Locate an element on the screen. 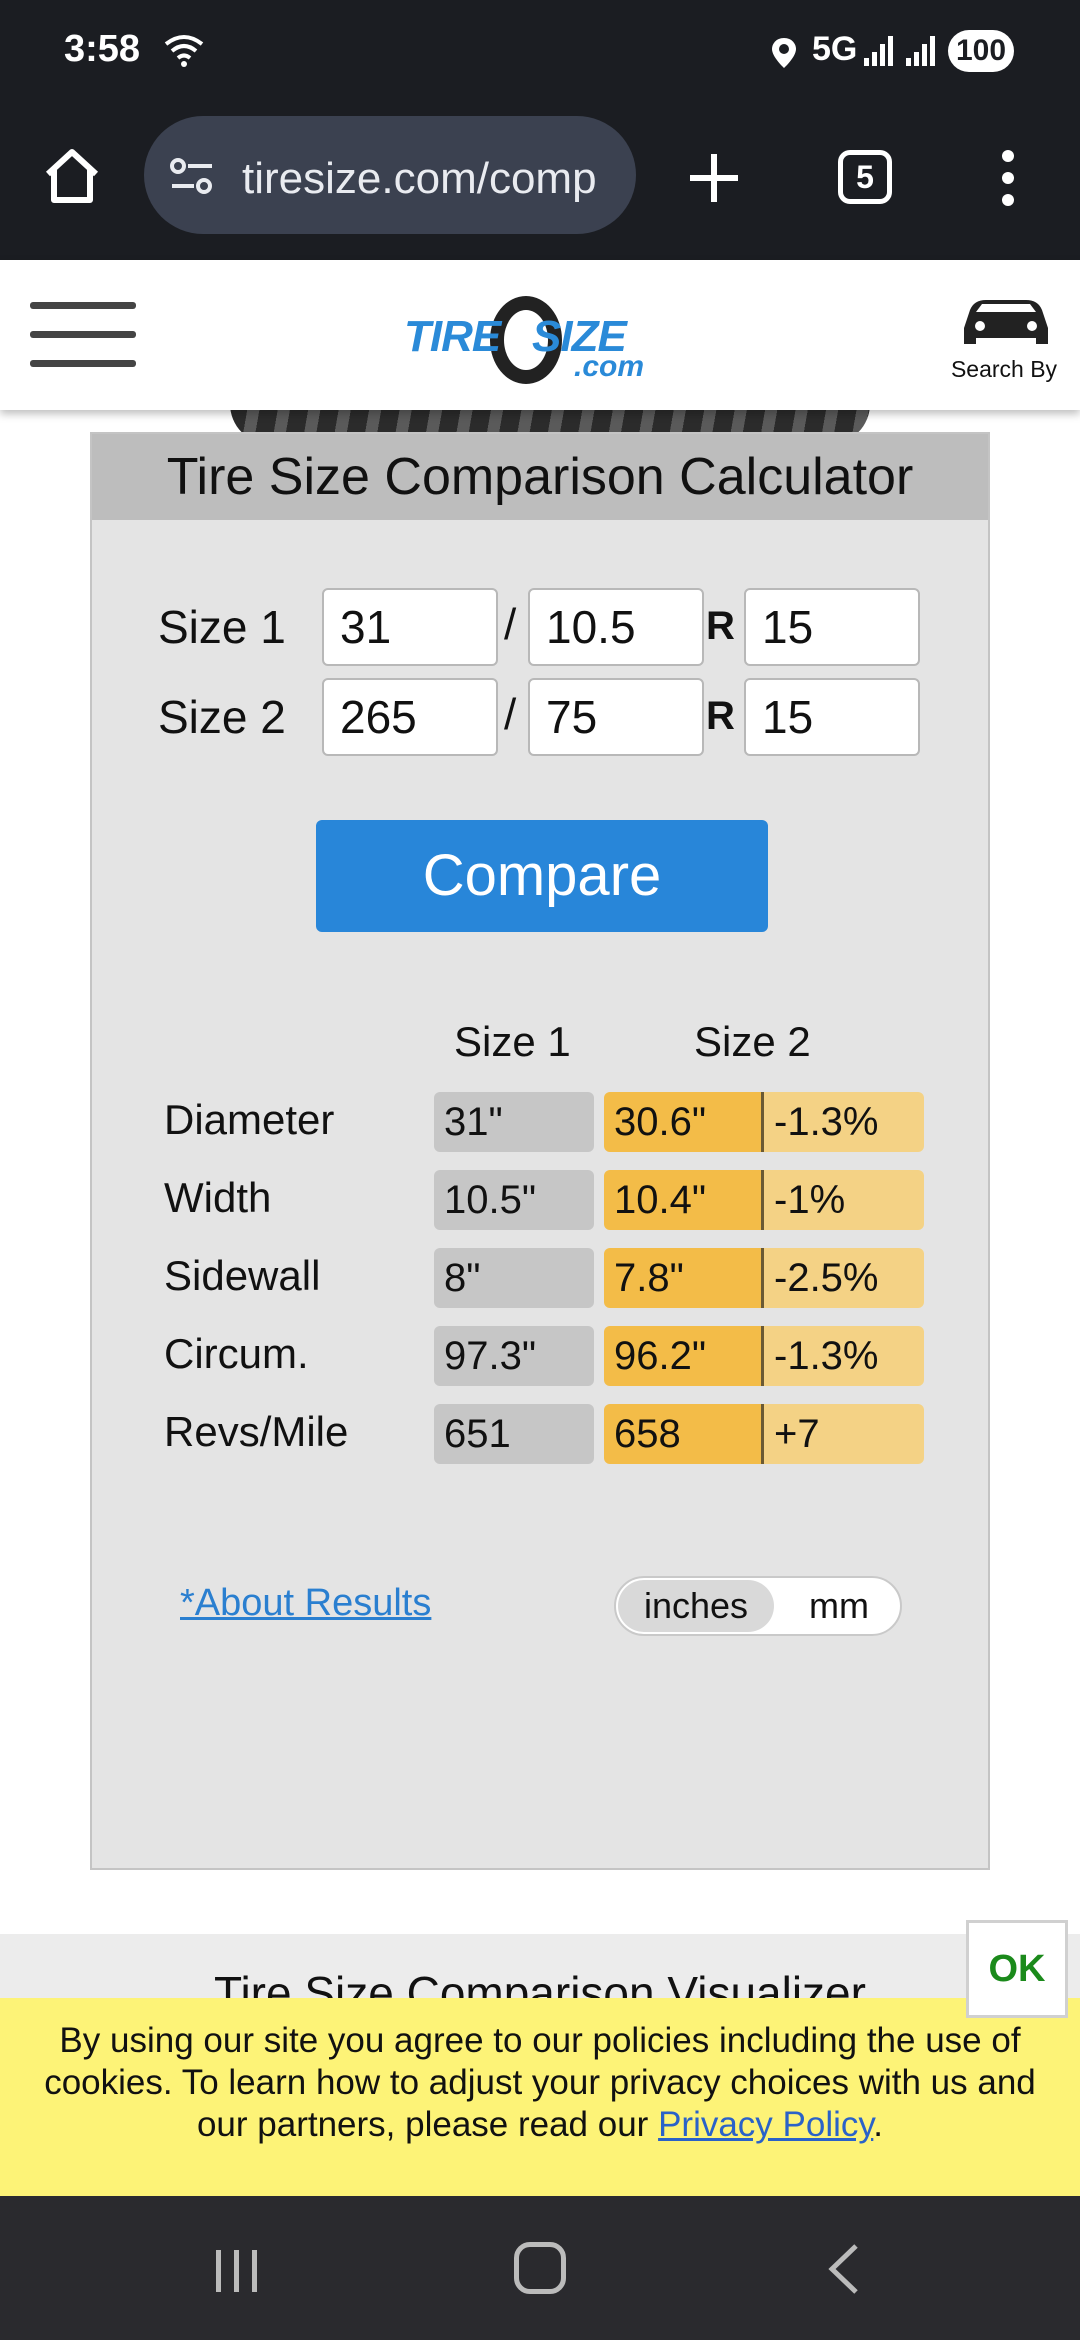 Image resolution: width=1080 pixels, height=2340 pixels. circumference-size2-value: 96.2" is located at coordinates (684, 1356).